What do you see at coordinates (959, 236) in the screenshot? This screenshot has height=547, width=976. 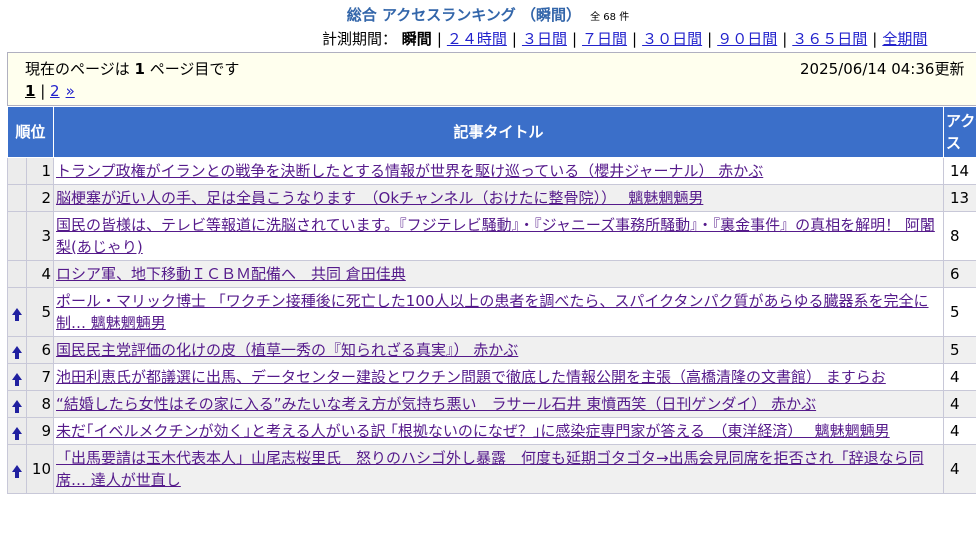 I see `access-count-cell: 8` at bounding box center [959, 236].